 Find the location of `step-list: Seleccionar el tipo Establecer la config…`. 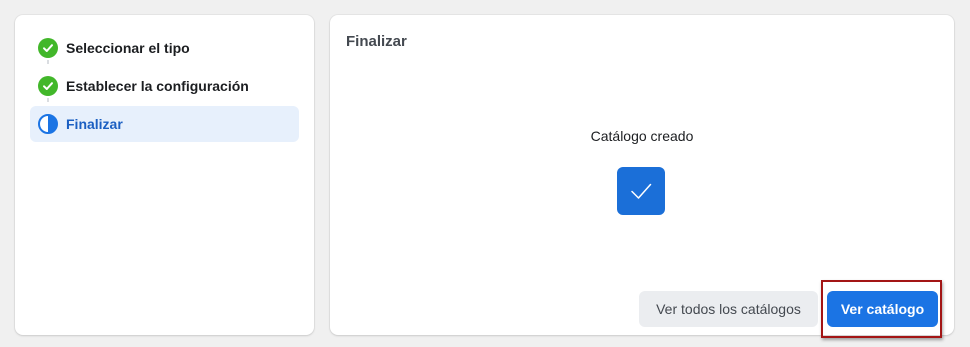

step-list: Seleccionar el tipo Establecer la config… is located at coordinates (164, 87).